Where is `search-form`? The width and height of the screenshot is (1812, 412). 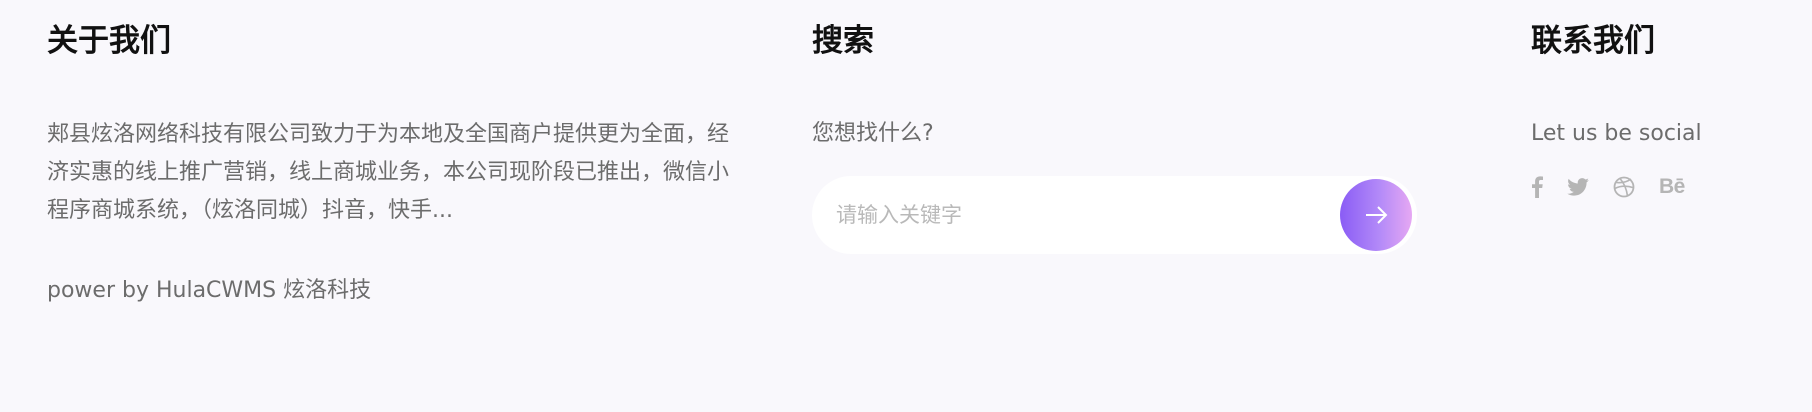 search-form is located at coordinates (1114, 215).